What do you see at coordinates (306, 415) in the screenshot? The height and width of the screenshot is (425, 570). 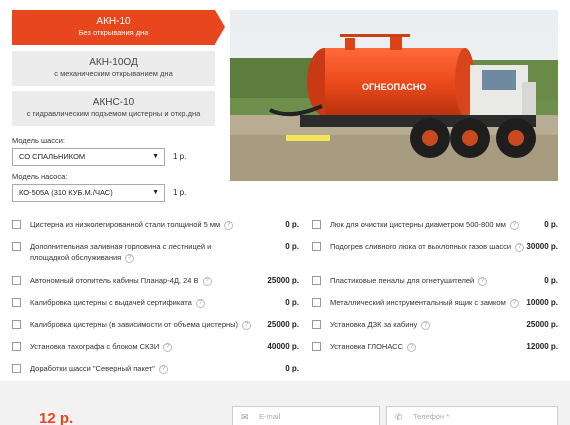 I see `email-field: ✉ E-mail` at bounding box center [306, 415].